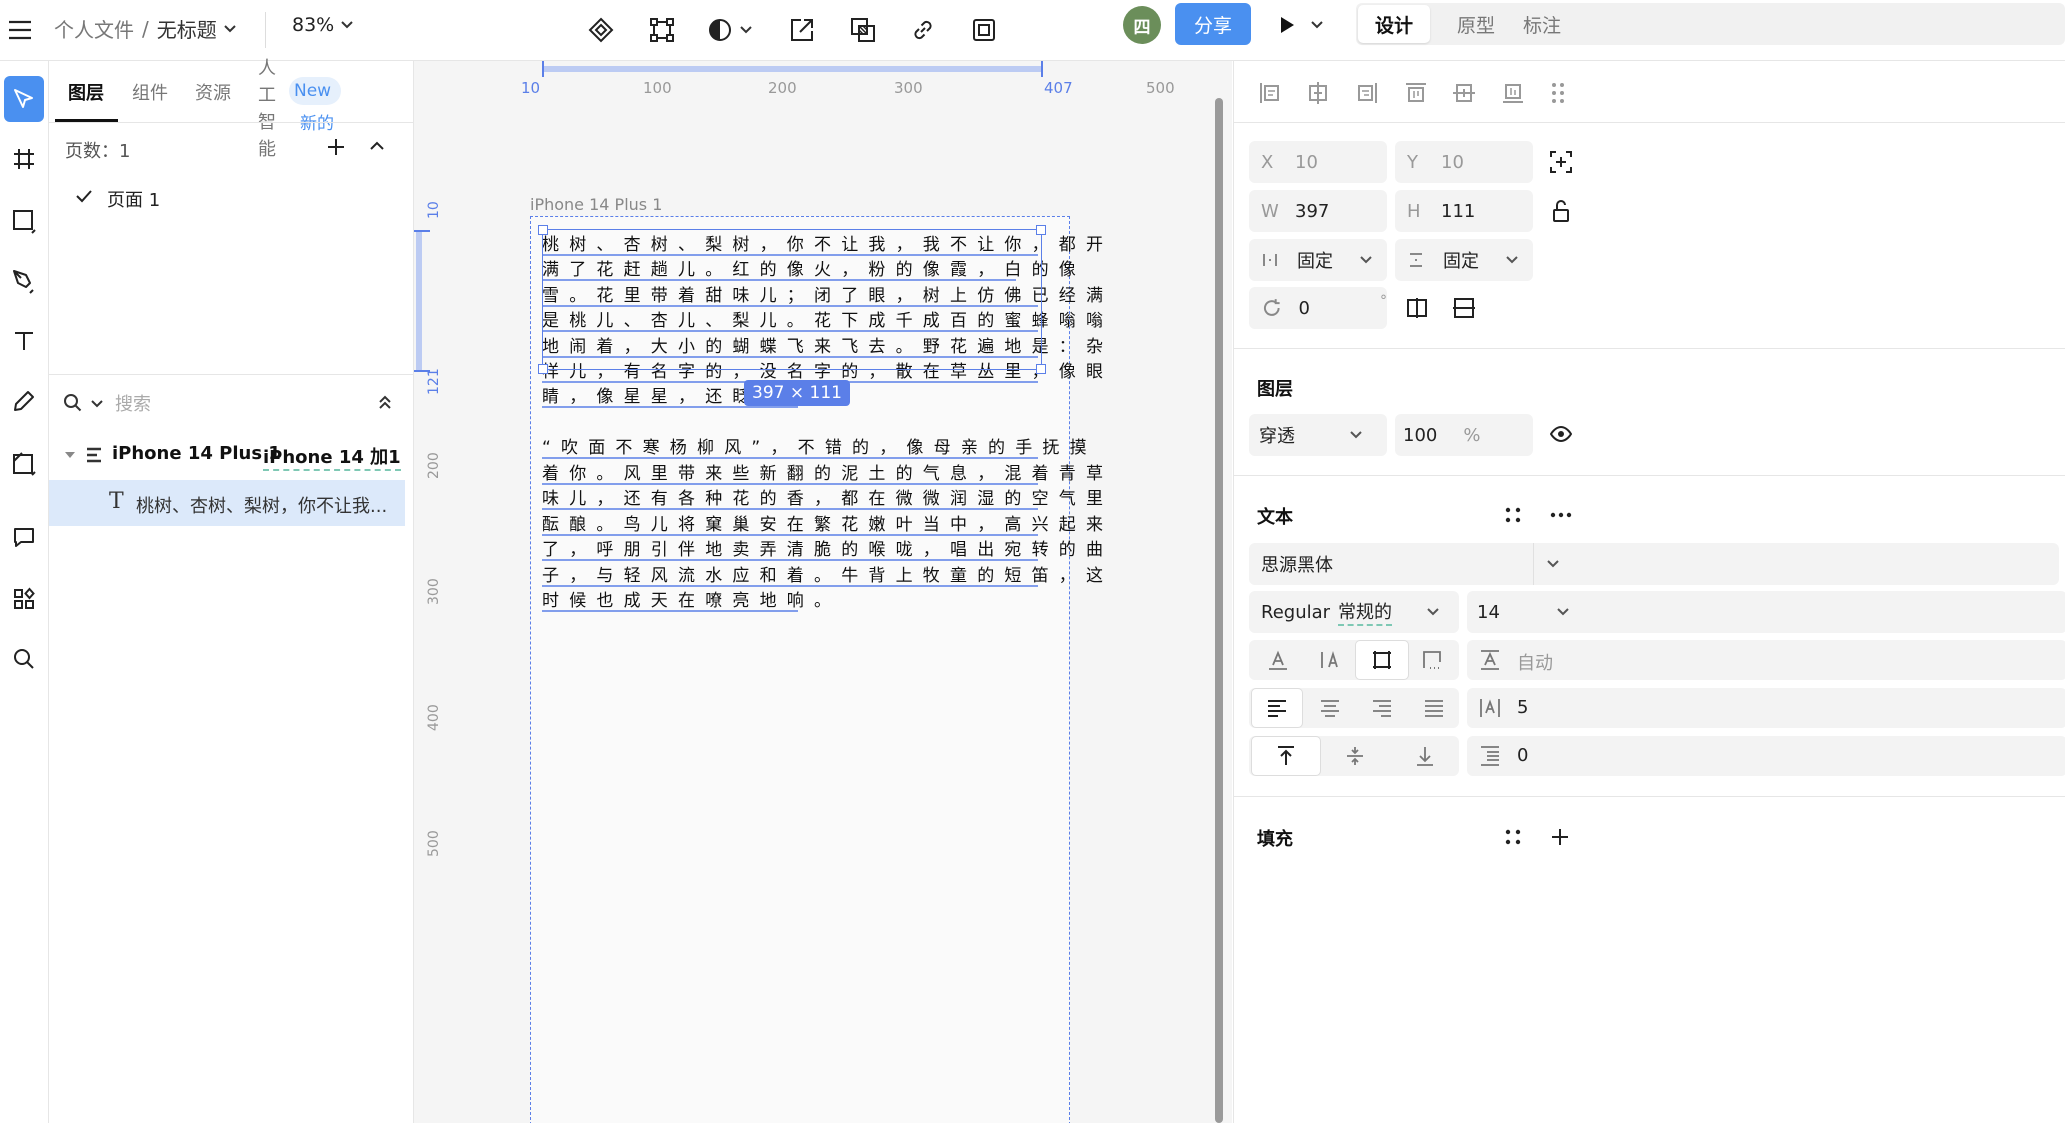 The height and width of the screenshot is (1123, 2065). I want to click on tab-components: 组件, so click(150, 92).